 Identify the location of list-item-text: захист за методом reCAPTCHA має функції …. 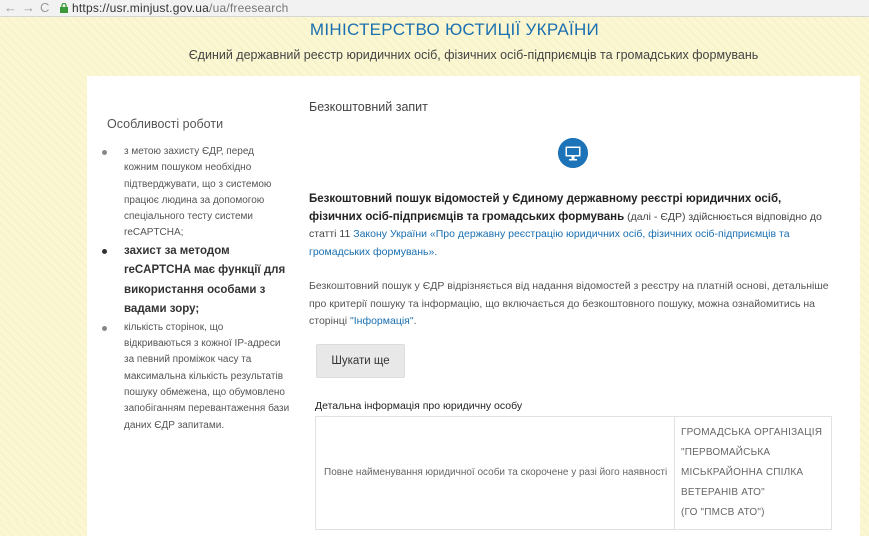
(205, 280).